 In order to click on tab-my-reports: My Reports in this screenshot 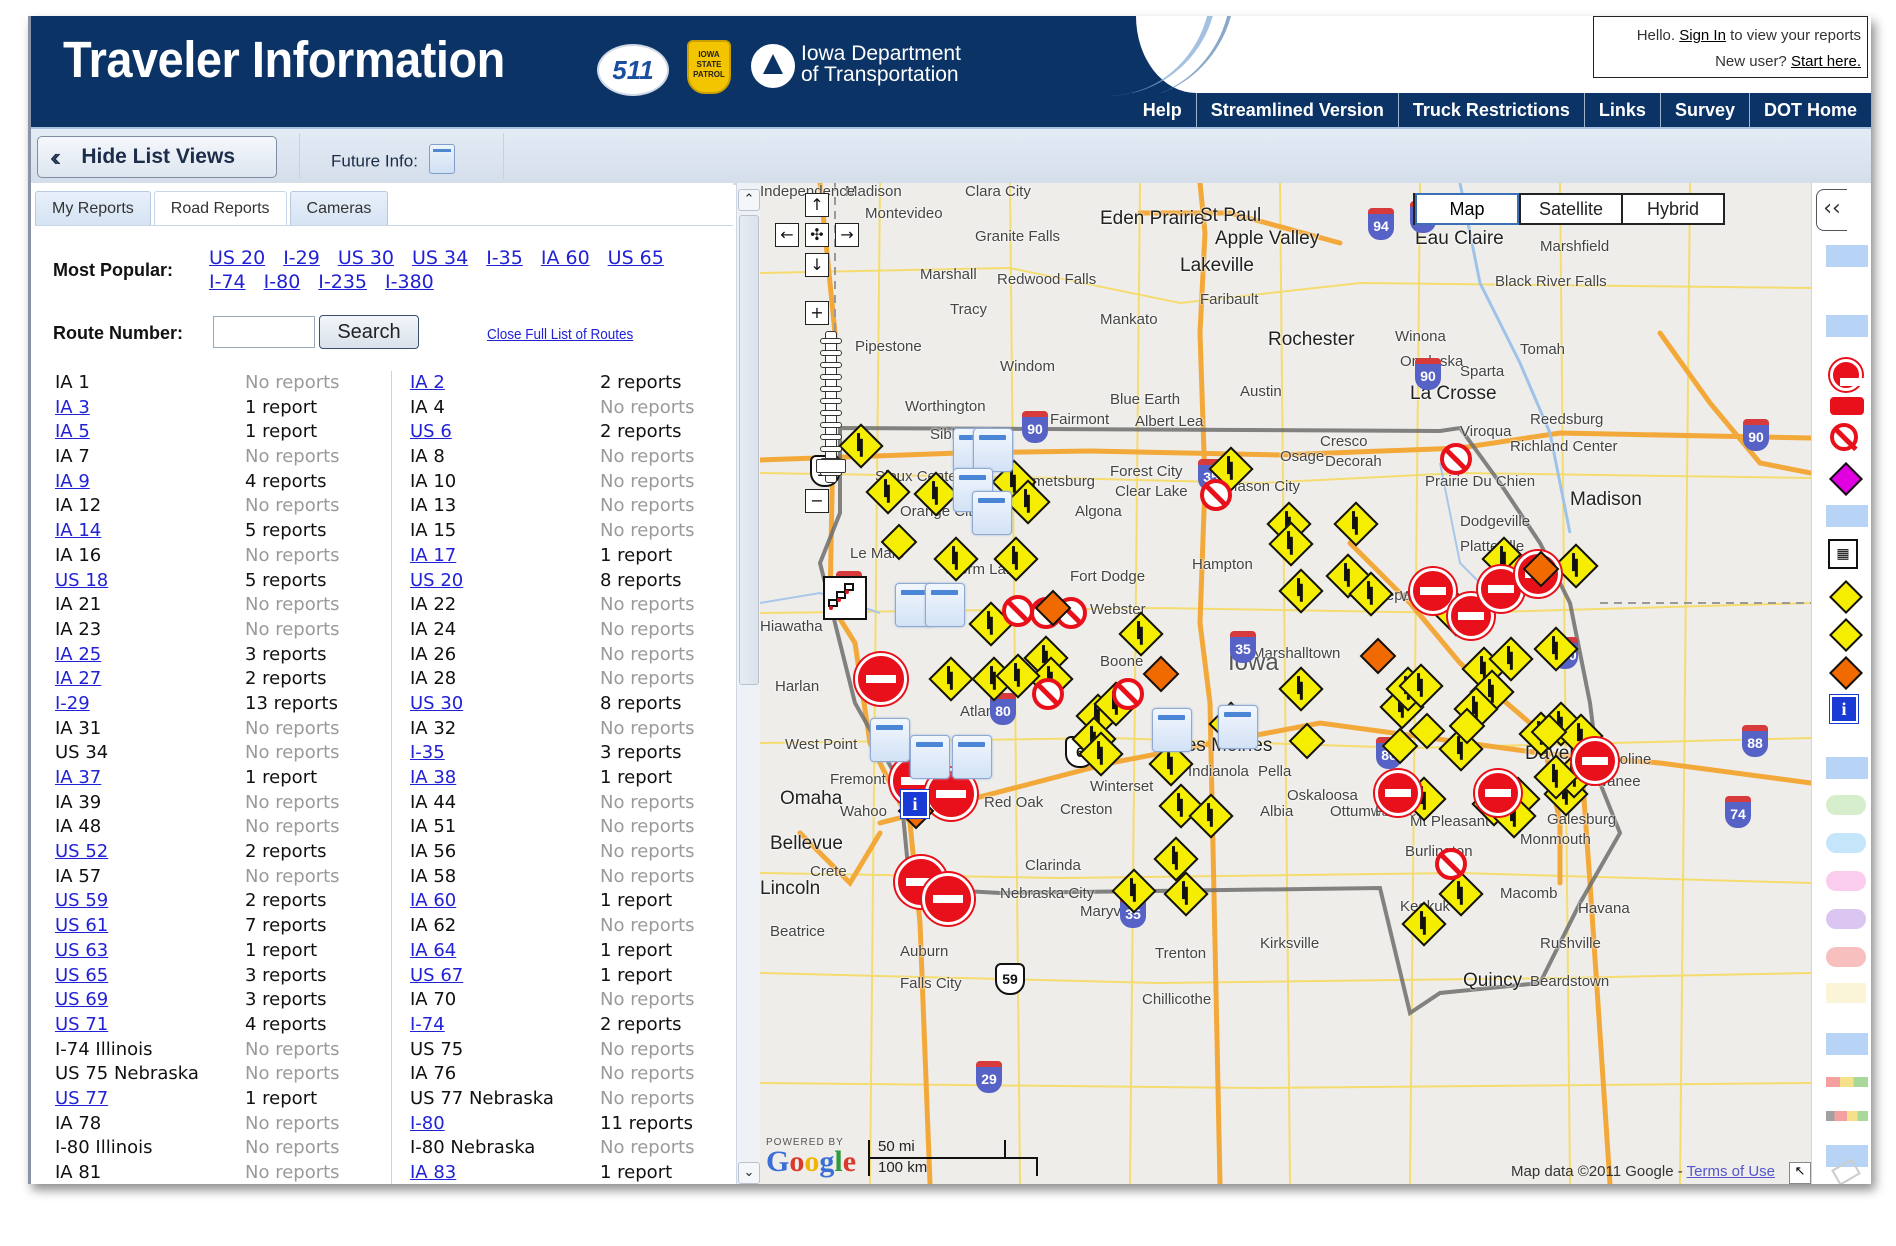, I will do `click(93, 208)`.